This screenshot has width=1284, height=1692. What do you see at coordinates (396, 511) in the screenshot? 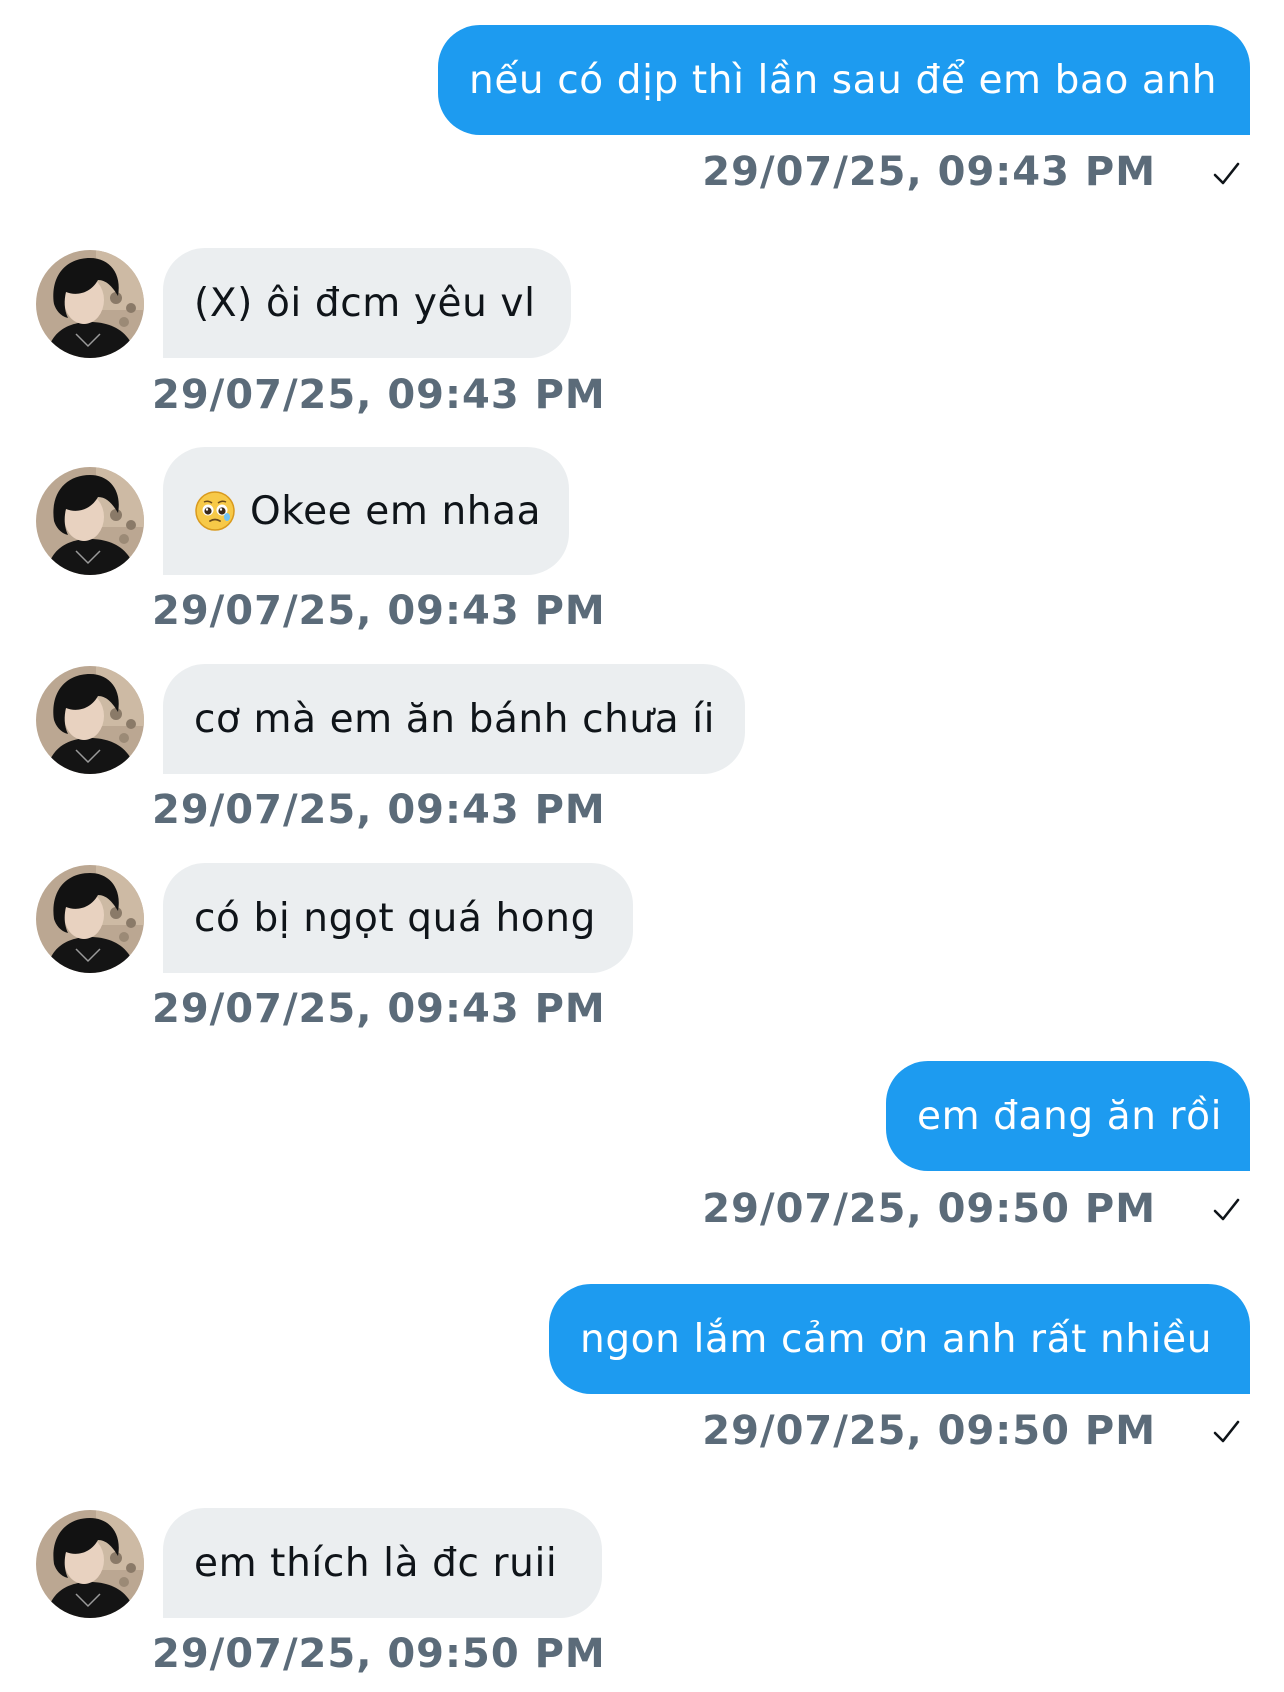
I see `message-text: Okee em nhaa` at bounding box center [396, 511].